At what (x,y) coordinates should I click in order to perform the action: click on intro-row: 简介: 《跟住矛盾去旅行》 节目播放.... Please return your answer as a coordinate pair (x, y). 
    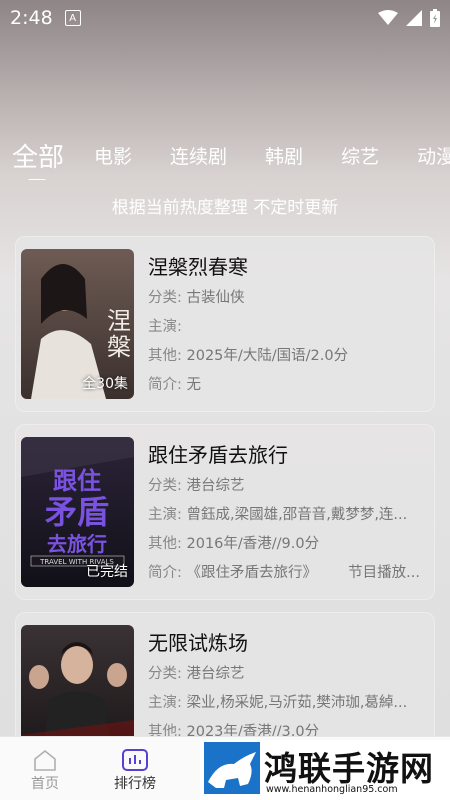
    Looking at the image, I should click on (288, 571).